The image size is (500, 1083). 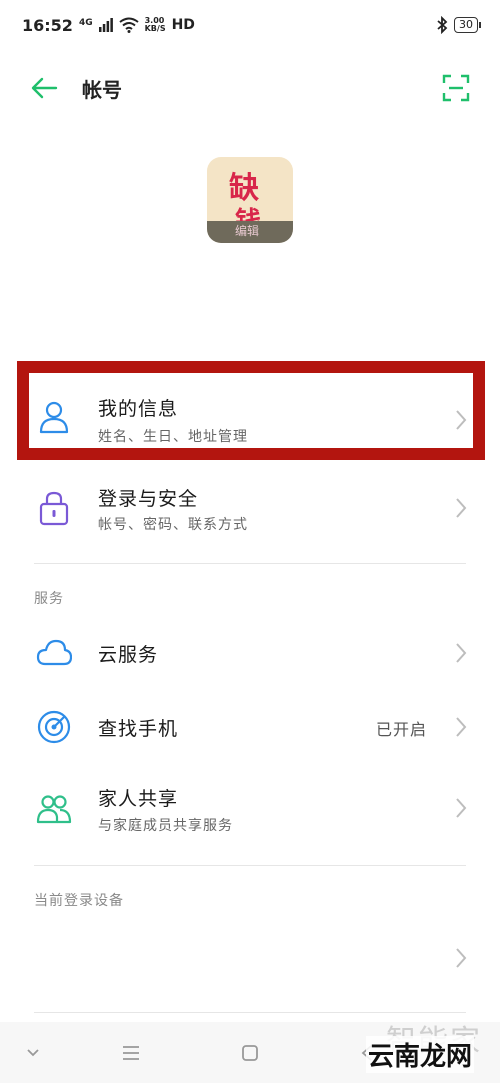 I want to click on row-my-info-subtitle: 姓名、生日、地址管理, so click(x=173, y=437).